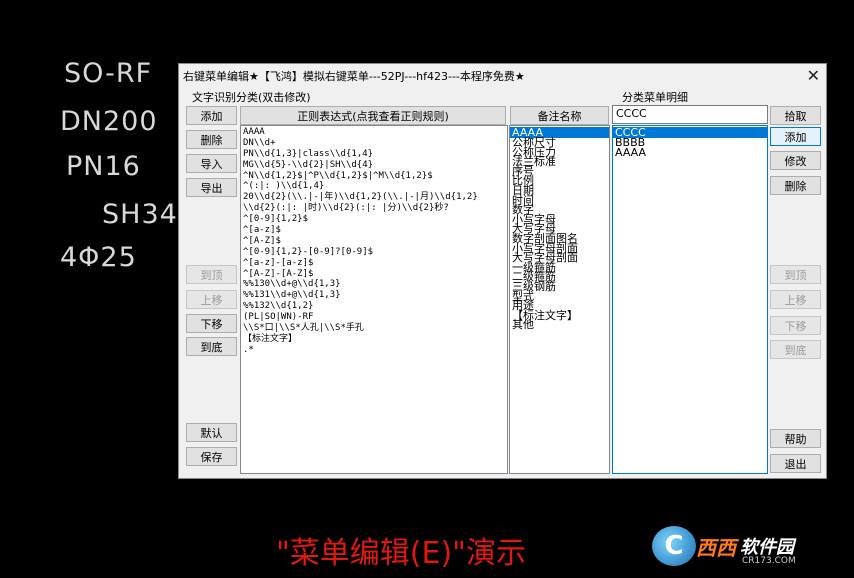 The width and height of the screenshot is (854, 578). I want to click on regex-list-item: ^[A-Z]$, so click(374, 241).